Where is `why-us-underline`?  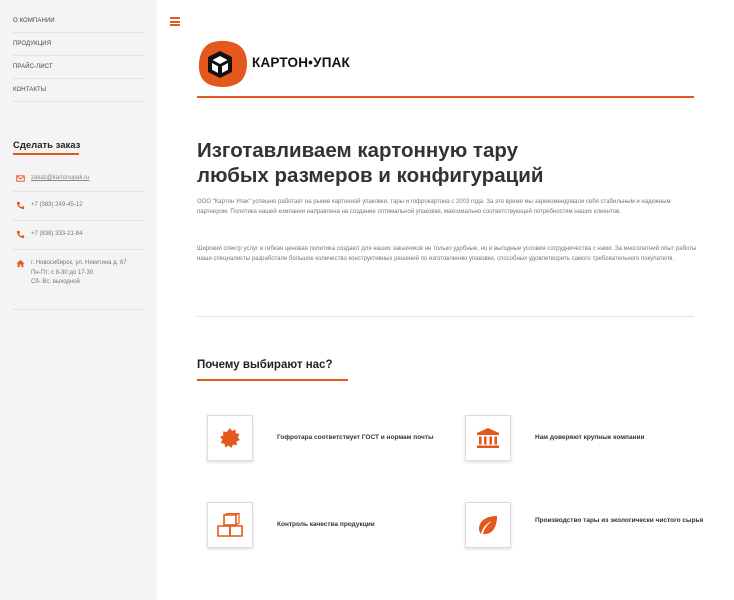
why-us-underline is located at coordinates (272, 380).